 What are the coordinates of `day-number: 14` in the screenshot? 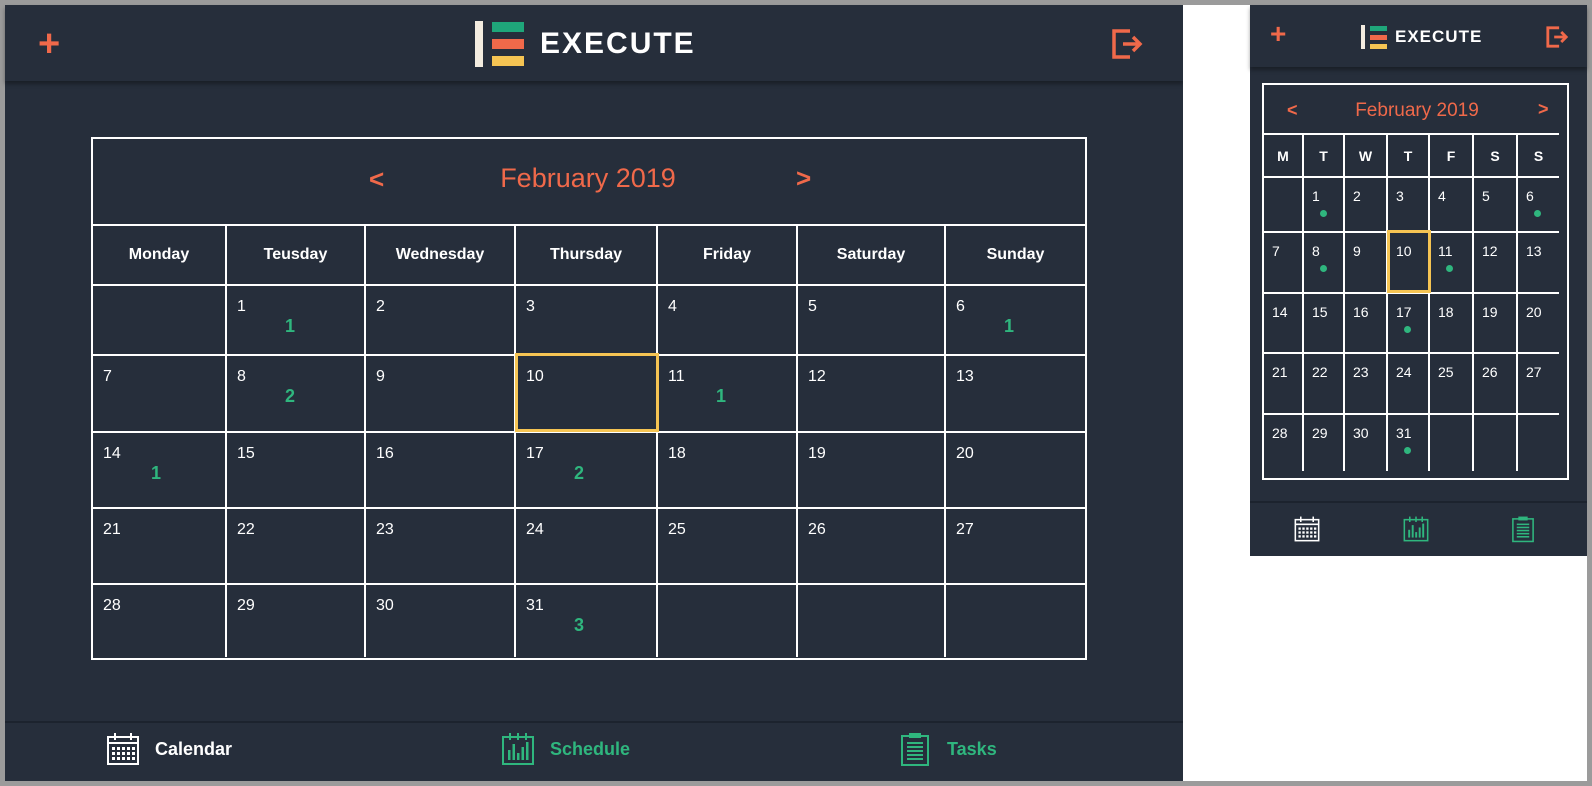 It's located at (112, 453).